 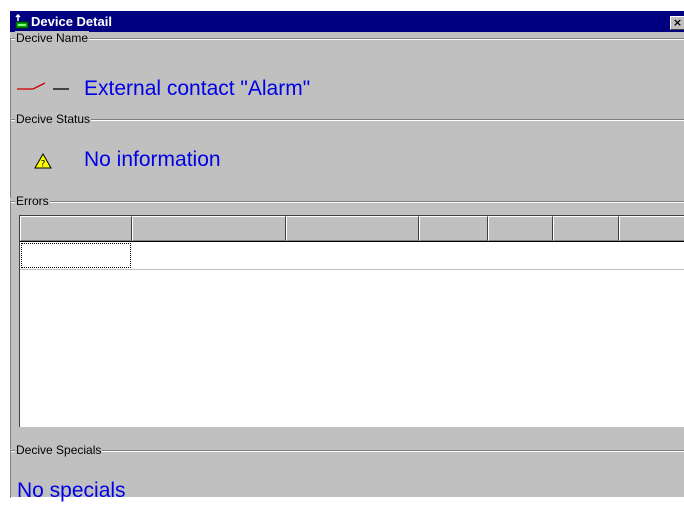 I want to click on device-status-group-label: Decive Status, so click(x=53, y=119).